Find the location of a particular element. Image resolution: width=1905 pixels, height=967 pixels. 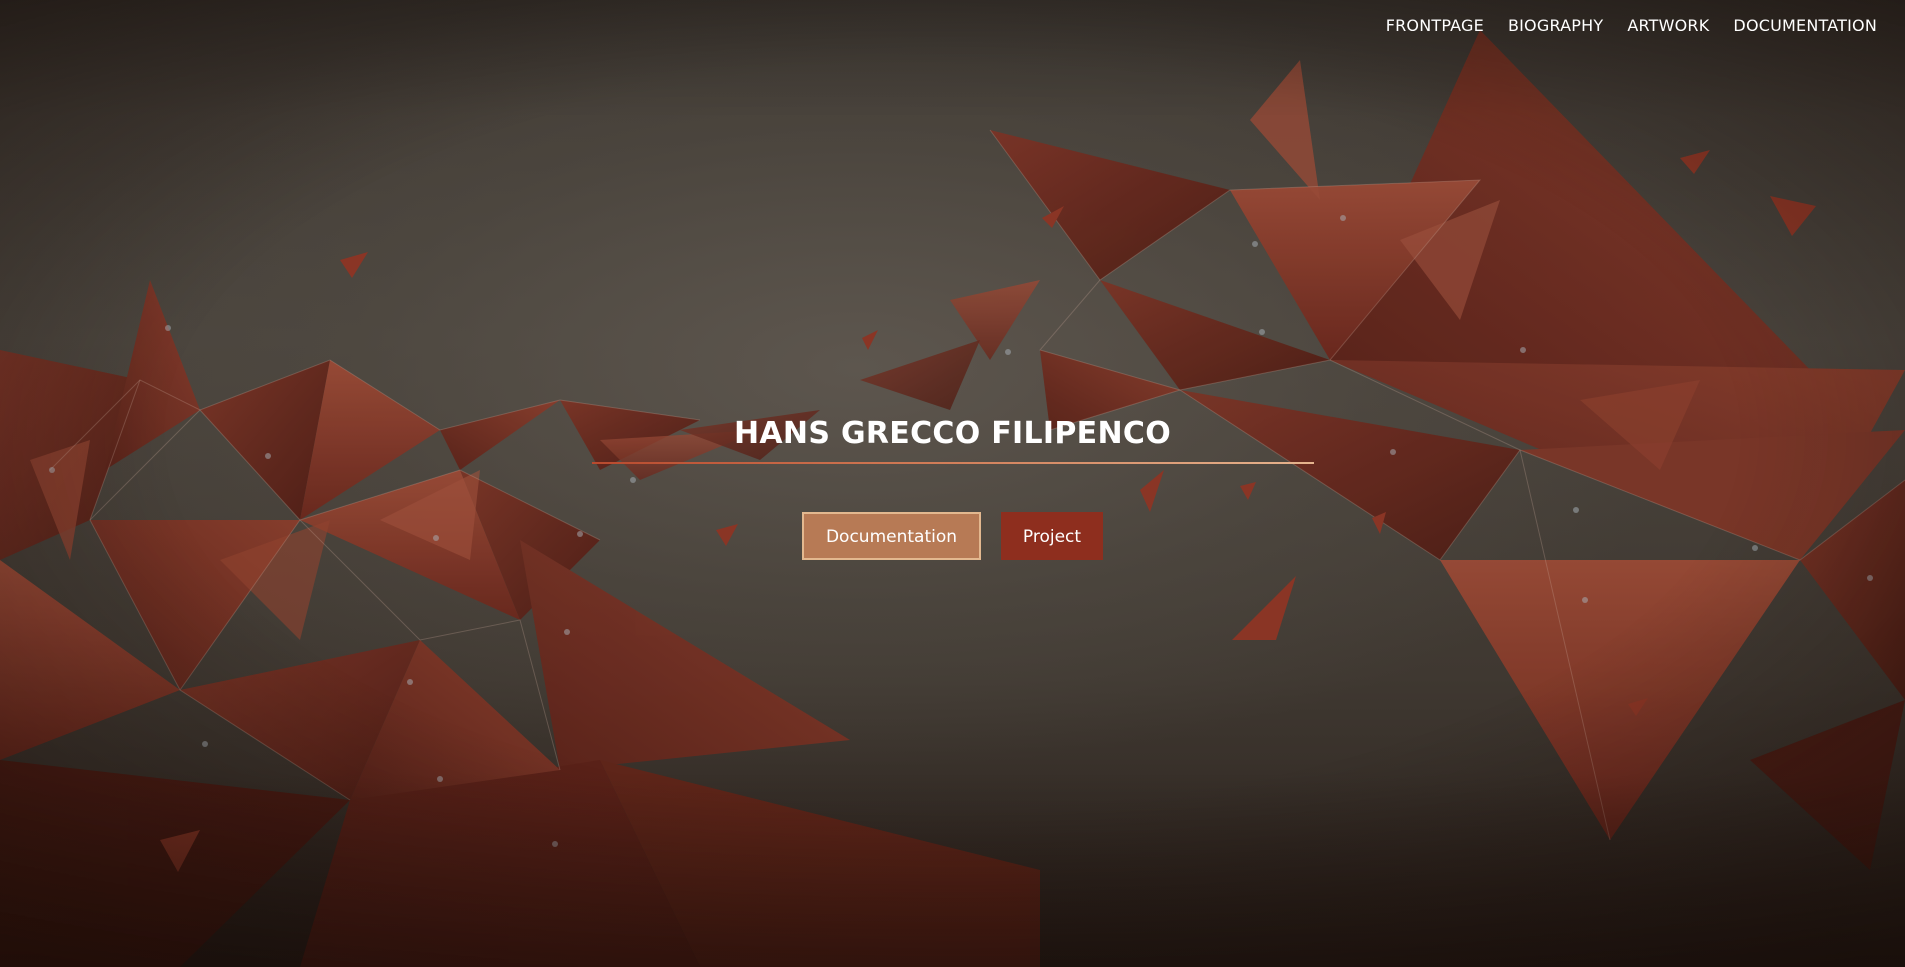

nav-link-documentation: DOCUMENTATION is located at coordinates (1805, 26).